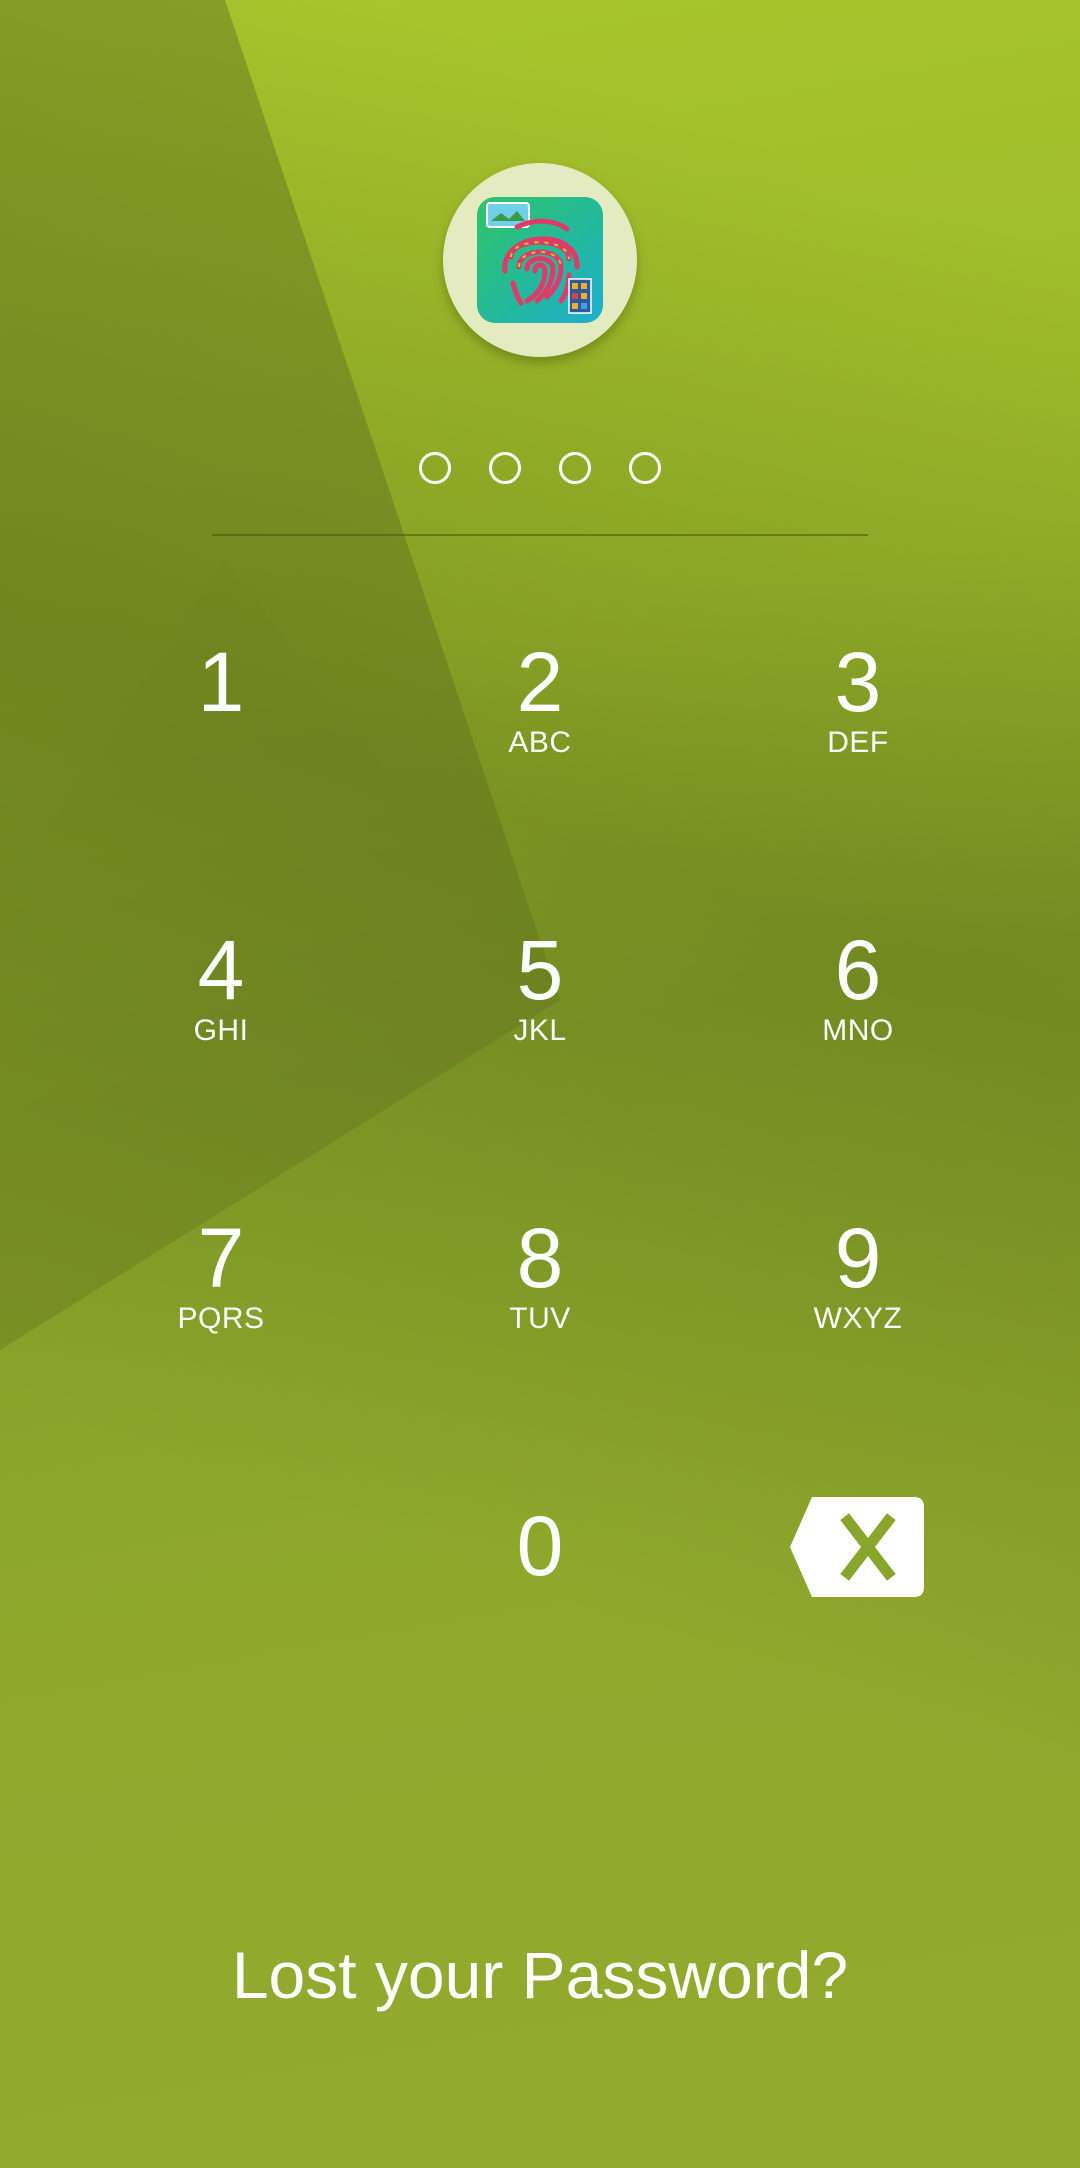 This screenshot has height=2168, width=1080. I want to click on key-1: 1, so click(221, 710).